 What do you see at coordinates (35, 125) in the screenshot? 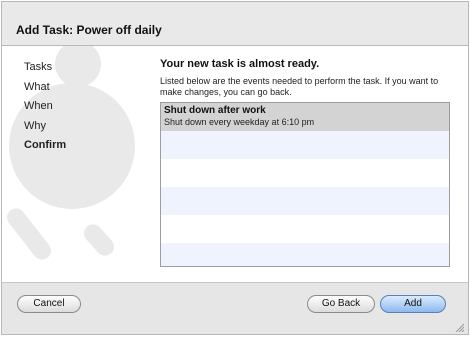
I see `step-why: Why` at bounding box center [35, 125].